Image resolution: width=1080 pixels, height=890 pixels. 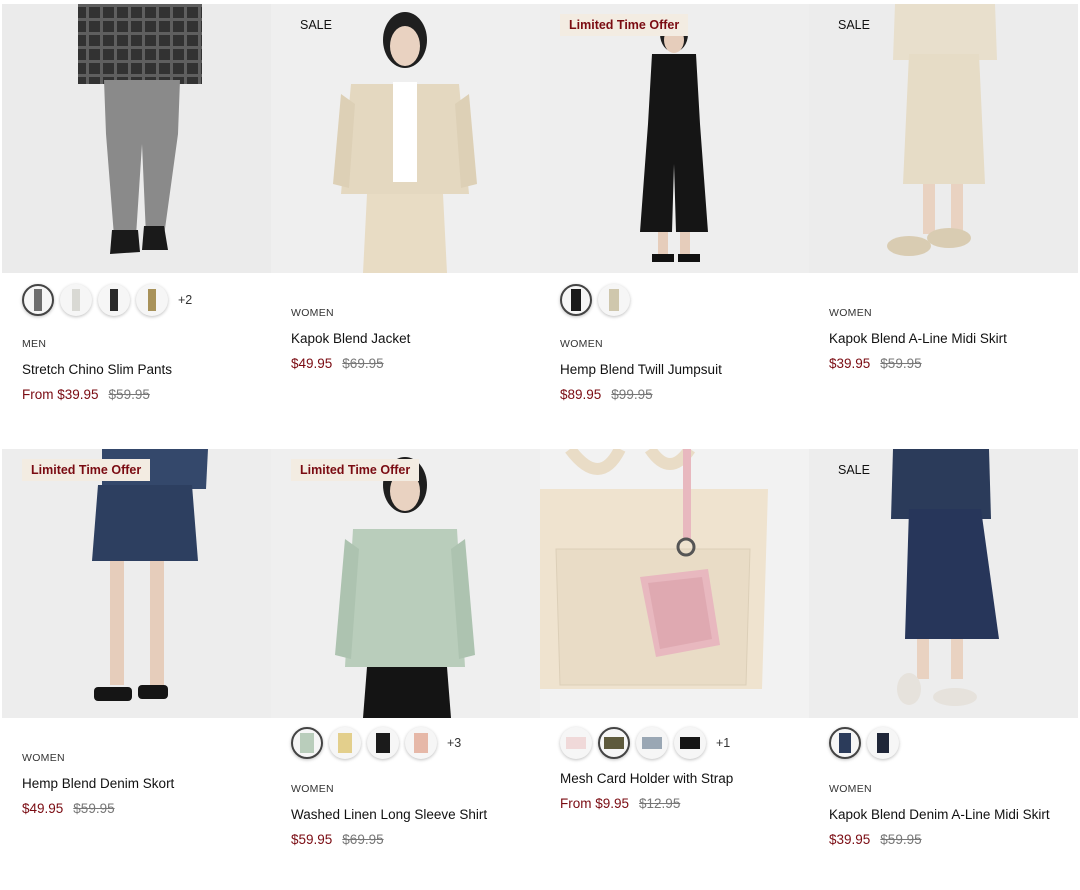 I want to click on color-swatches: +1, so click(x=645, y=743).